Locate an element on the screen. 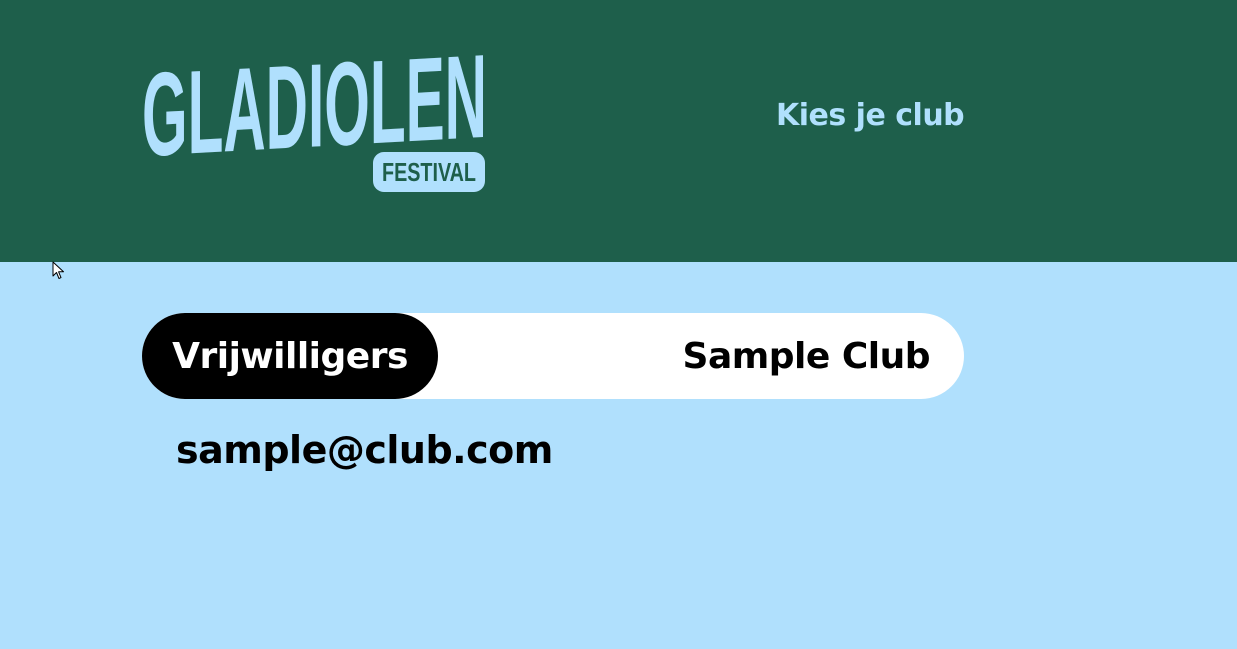 The height and width of the screenshot is (649, 1237). choose-club-link: Kies je club is located at coordinates (870, 115).